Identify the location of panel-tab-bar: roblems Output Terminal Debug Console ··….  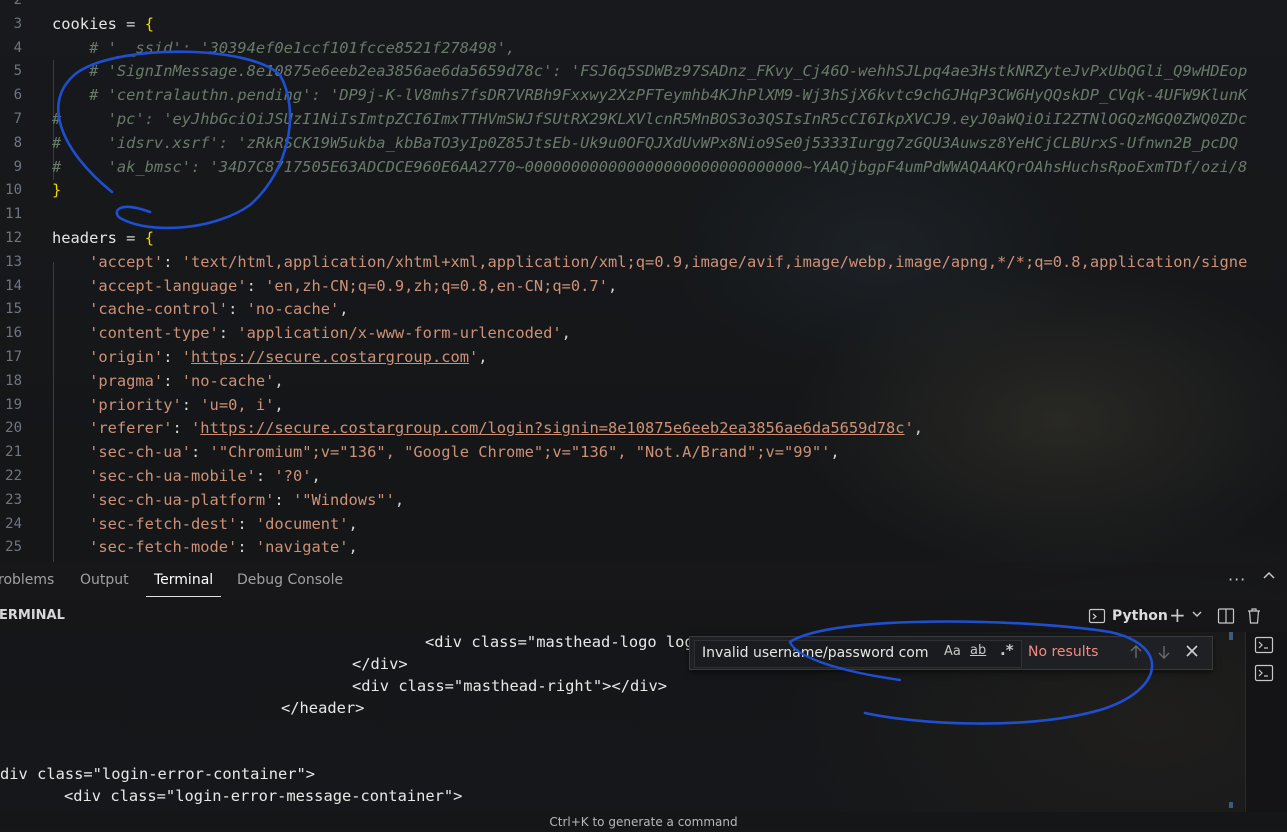
(643, 581).